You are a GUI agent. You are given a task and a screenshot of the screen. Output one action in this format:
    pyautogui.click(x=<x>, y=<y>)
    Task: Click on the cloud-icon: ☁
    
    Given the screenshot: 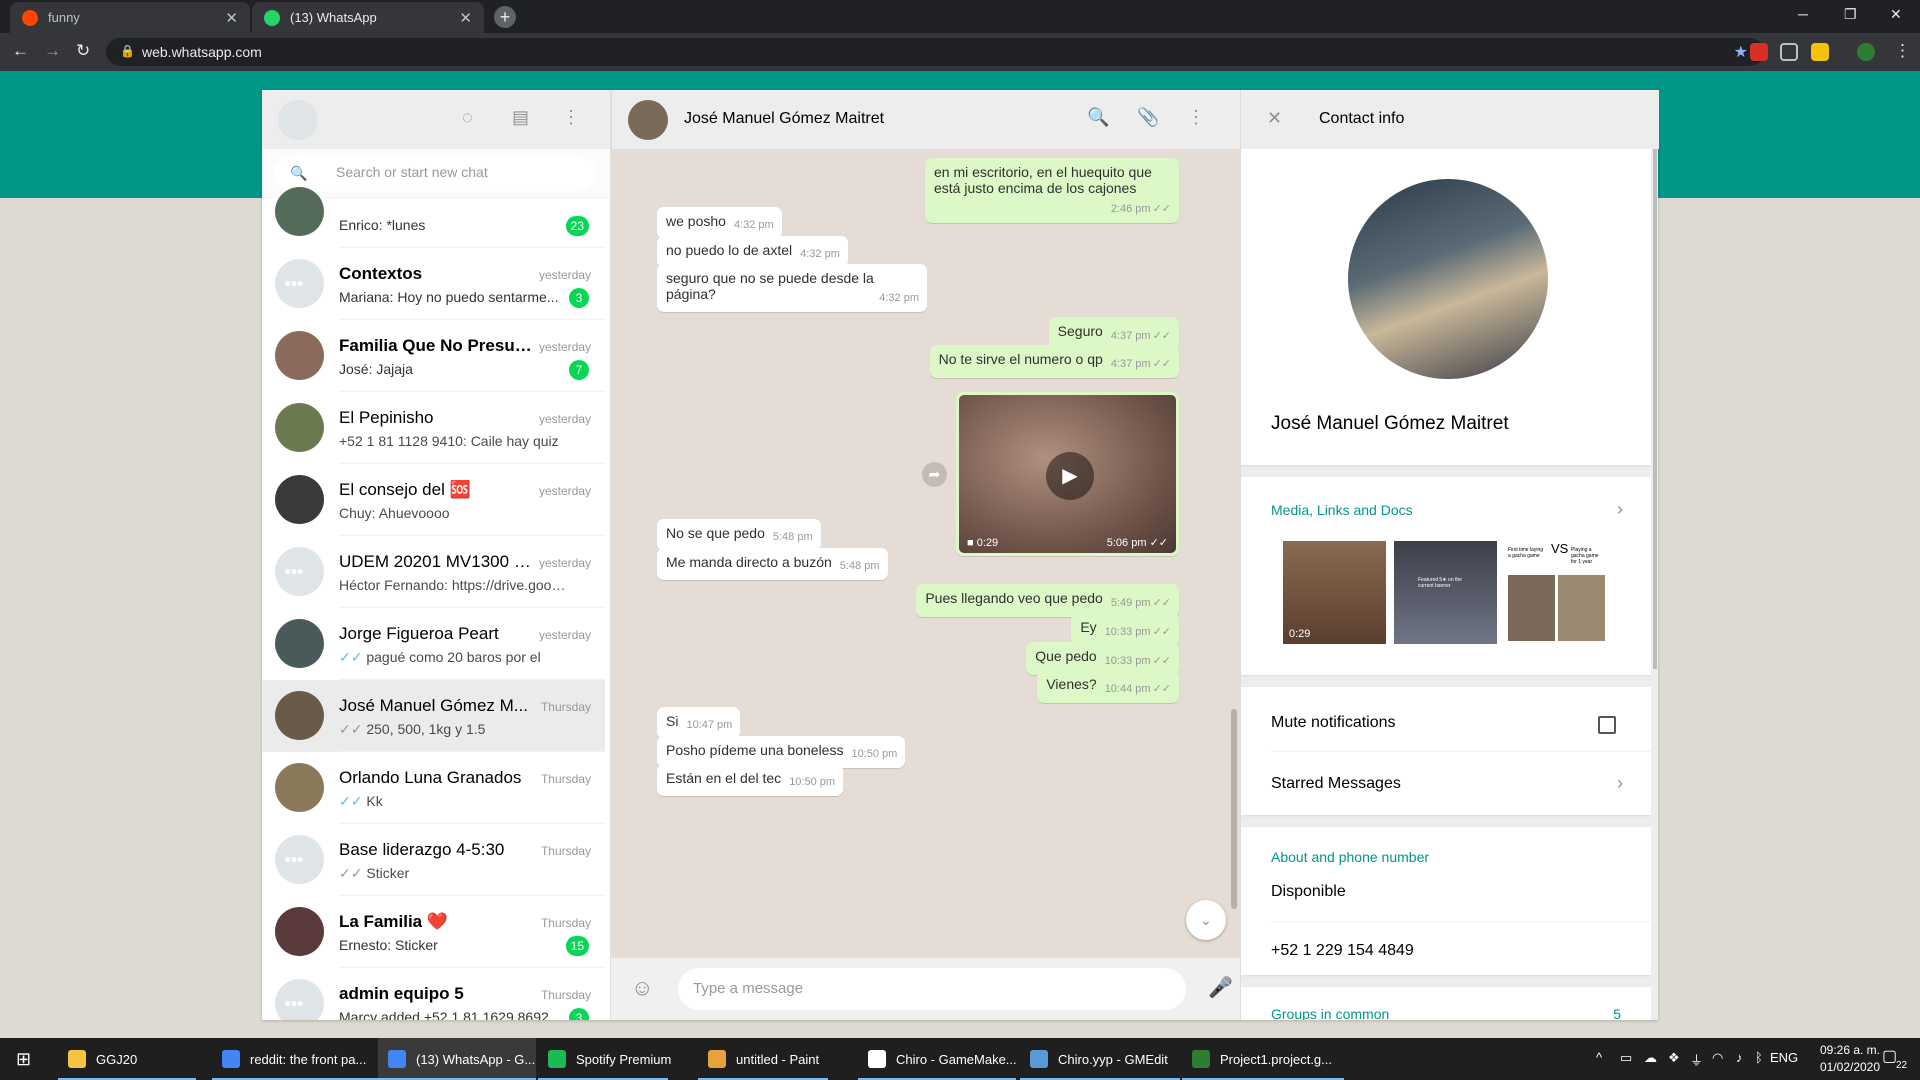 What is the action you would take?
    pyautogui.click(x=1650, y=1058)
    